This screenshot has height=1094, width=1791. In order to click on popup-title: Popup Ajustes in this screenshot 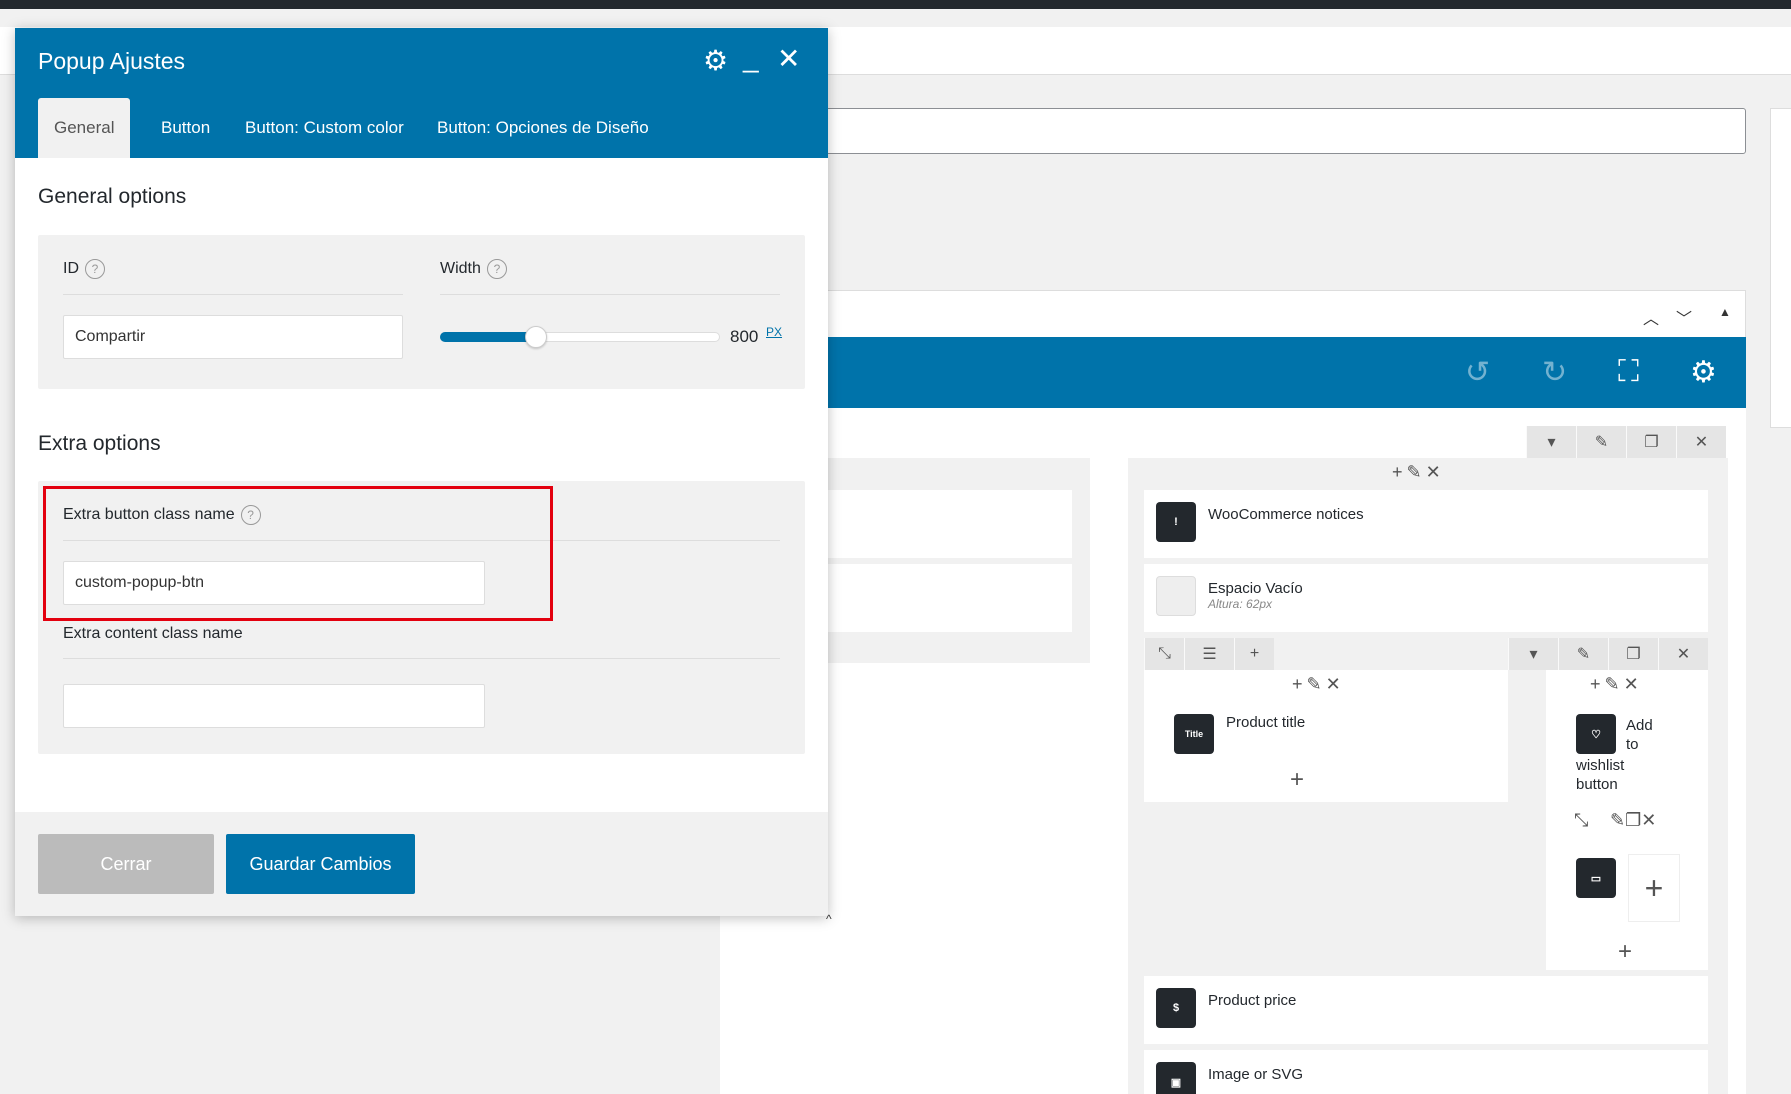, I will do `click(112, 61)`.